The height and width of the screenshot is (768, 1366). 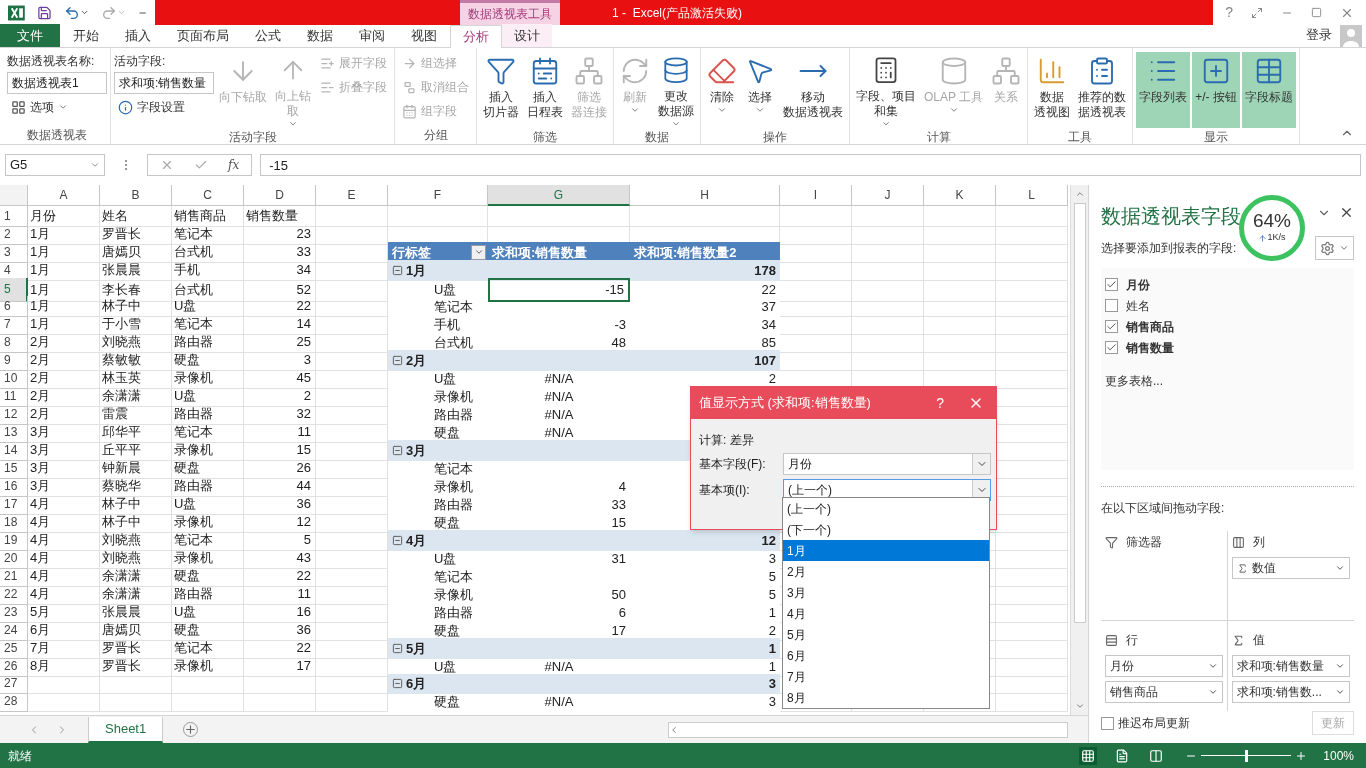 What do you see at coordinates (164, 107) in the screenshot?
I see `ribbon-button: 字段设置` at bounding box center [164, 107].